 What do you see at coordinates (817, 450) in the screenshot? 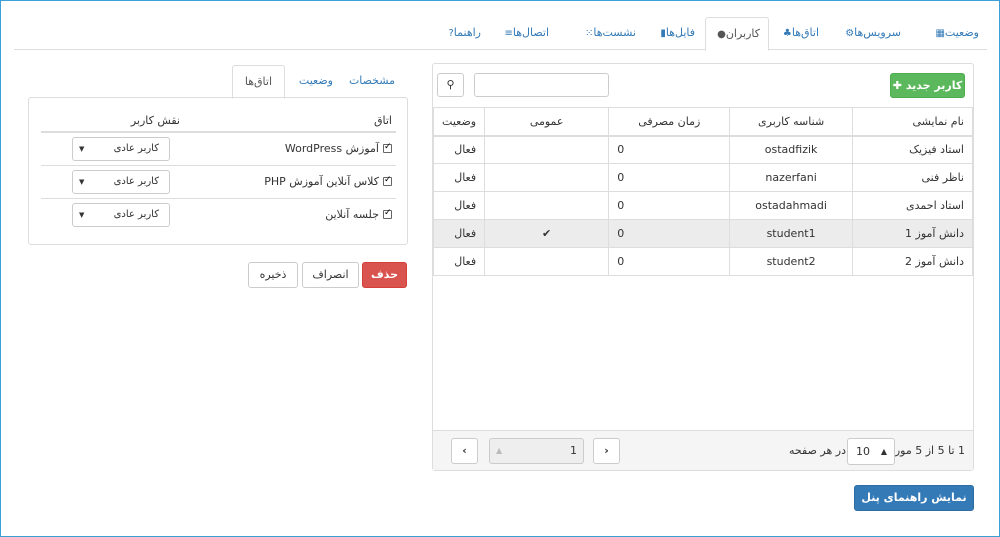
I see `per-page-label: در هر صفحه` at bounding box center [817, 450].